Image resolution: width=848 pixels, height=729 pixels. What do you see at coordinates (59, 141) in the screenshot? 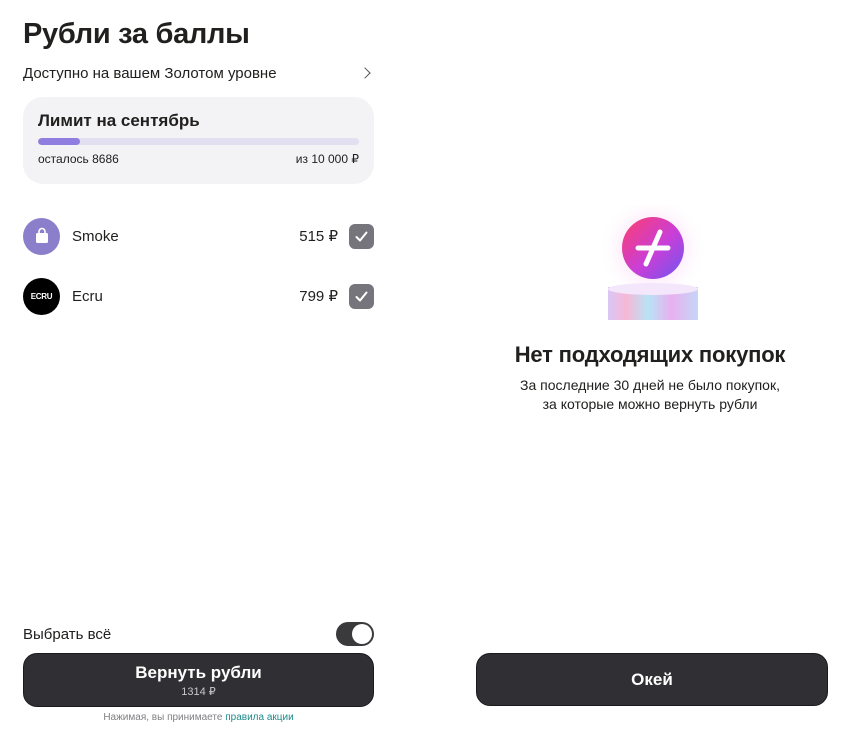
I see `limit-progress-fill` at bounding box center [59, 141].